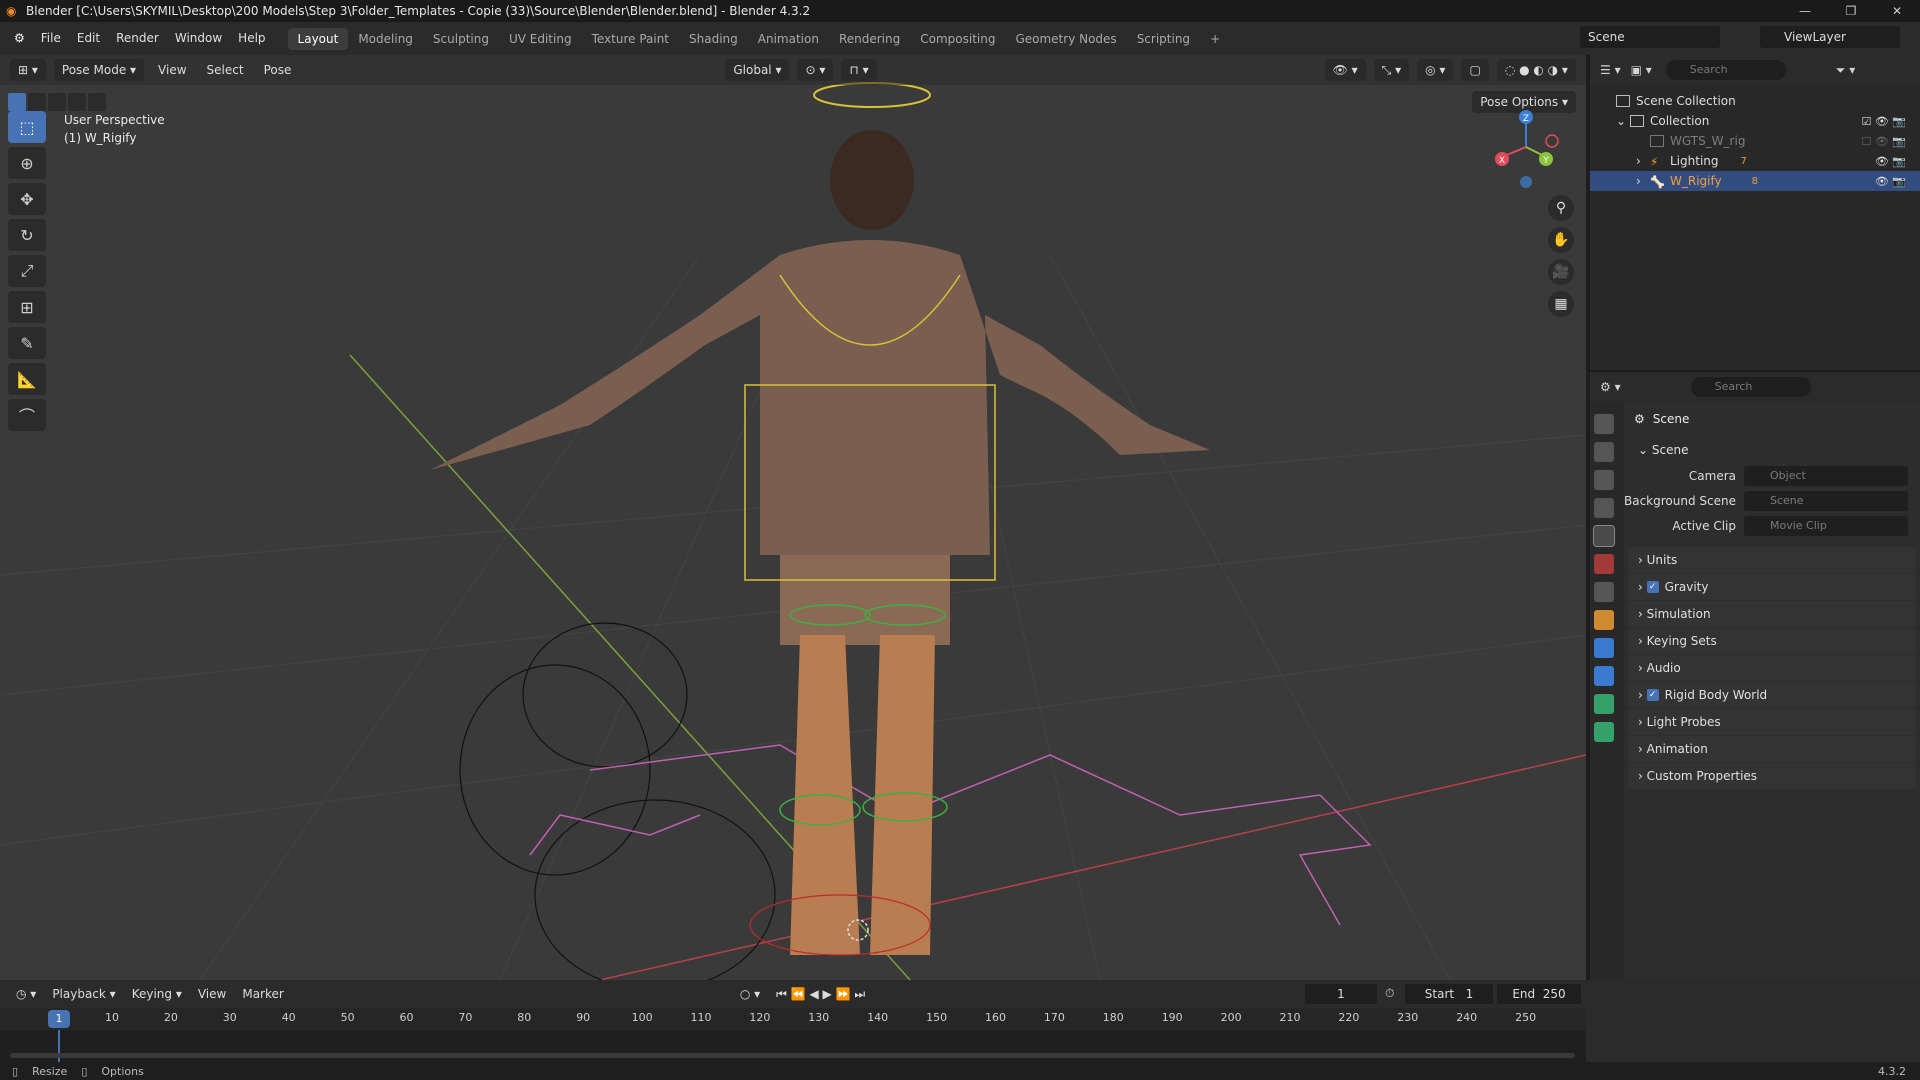  What do you see at coordinates (815, 70) in the screenshot?
I see `pivot-icon: ⊙ ▾` at bounding box center [815, 70].